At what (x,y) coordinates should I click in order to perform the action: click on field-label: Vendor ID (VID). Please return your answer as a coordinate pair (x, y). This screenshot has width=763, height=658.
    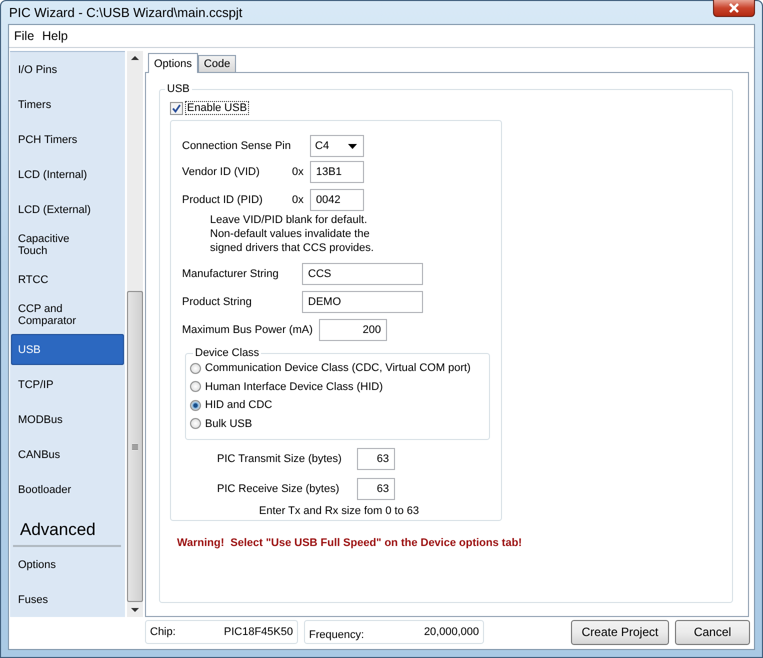
    Looking at the image, I should click on (221, 172).